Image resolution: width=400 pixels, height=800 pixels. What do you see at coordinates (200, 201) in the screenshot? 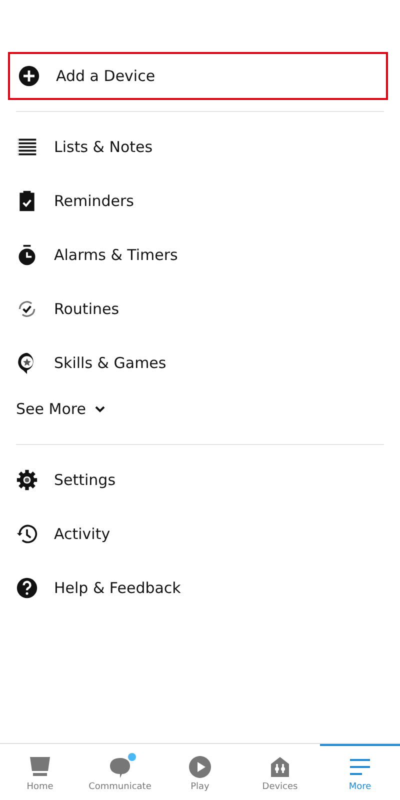
I see `menu-item: Reminders` at bounding box center [200, 201].